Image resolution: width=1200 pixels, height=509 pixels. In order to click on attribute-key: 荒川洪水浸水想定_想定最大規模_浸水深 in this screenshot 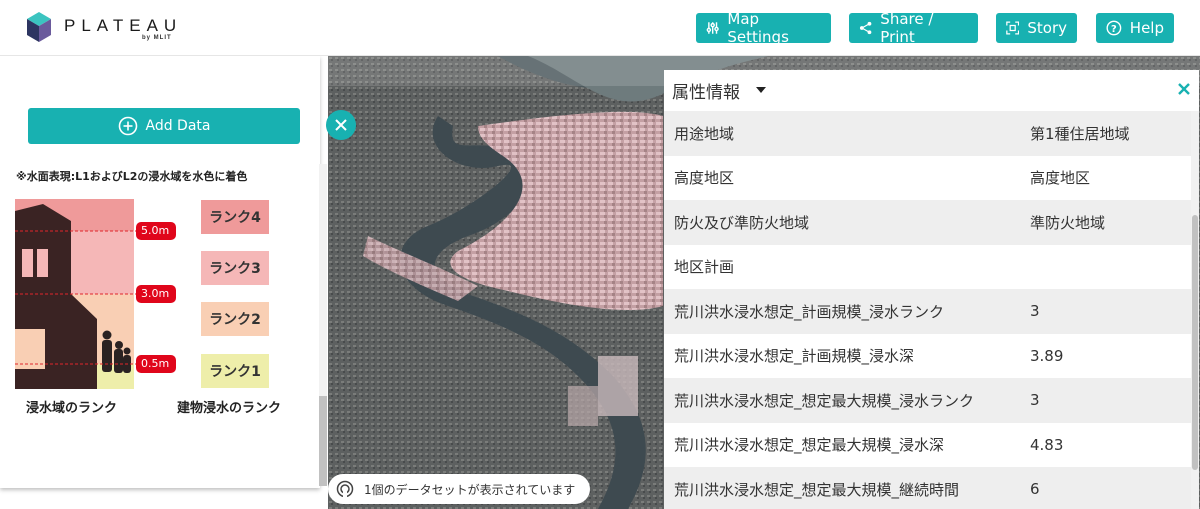, I will do `click(809, 445)`.